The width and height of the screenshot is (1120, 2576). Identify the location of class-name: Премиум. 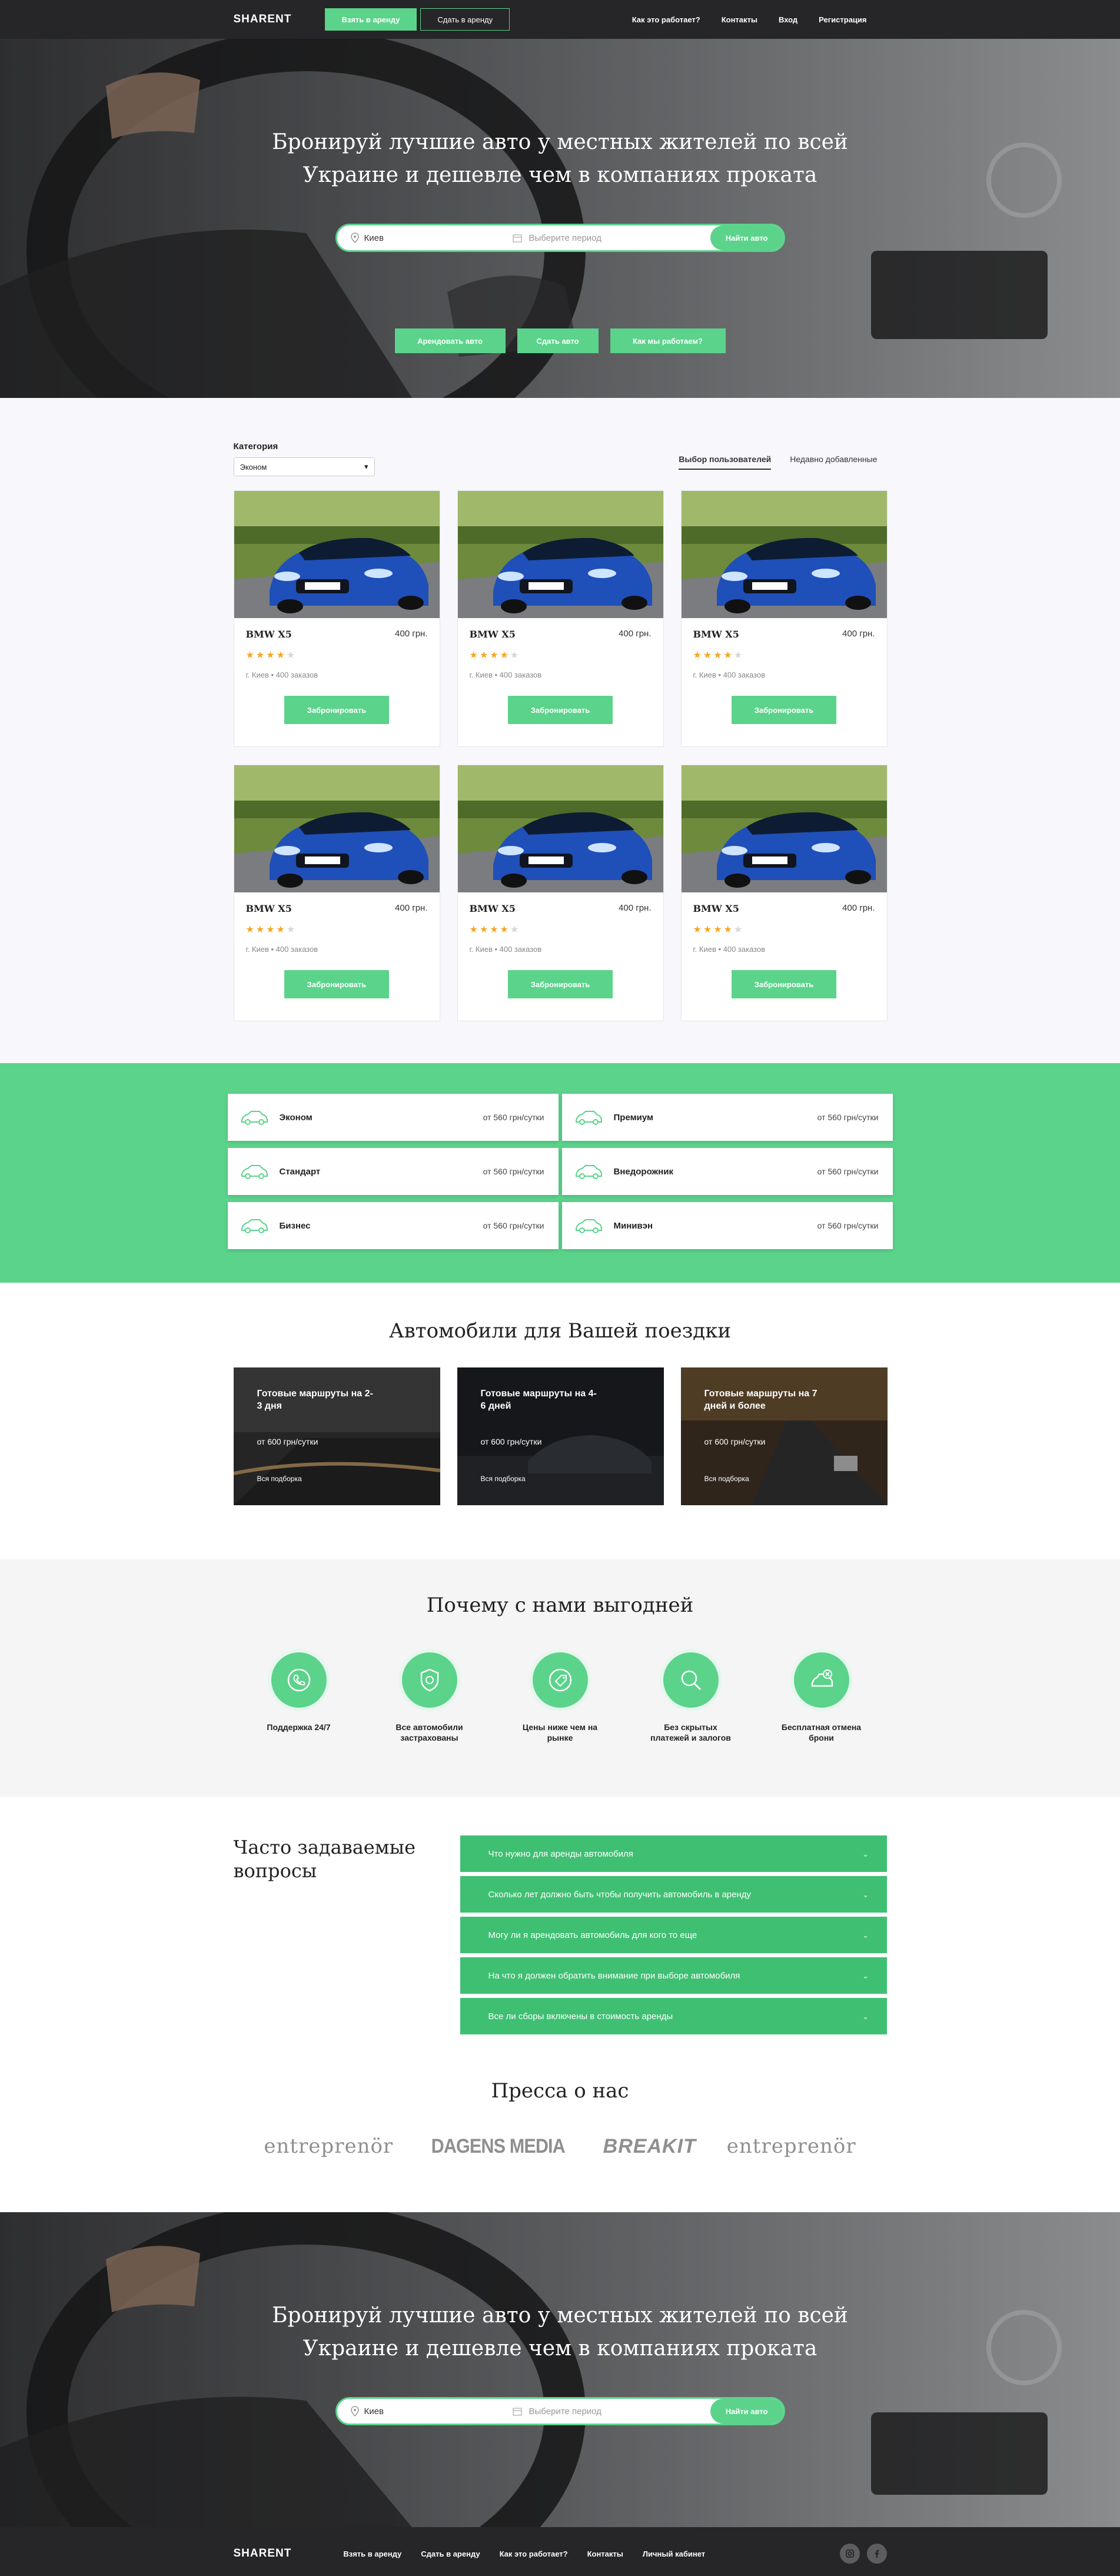
(633, 1117).